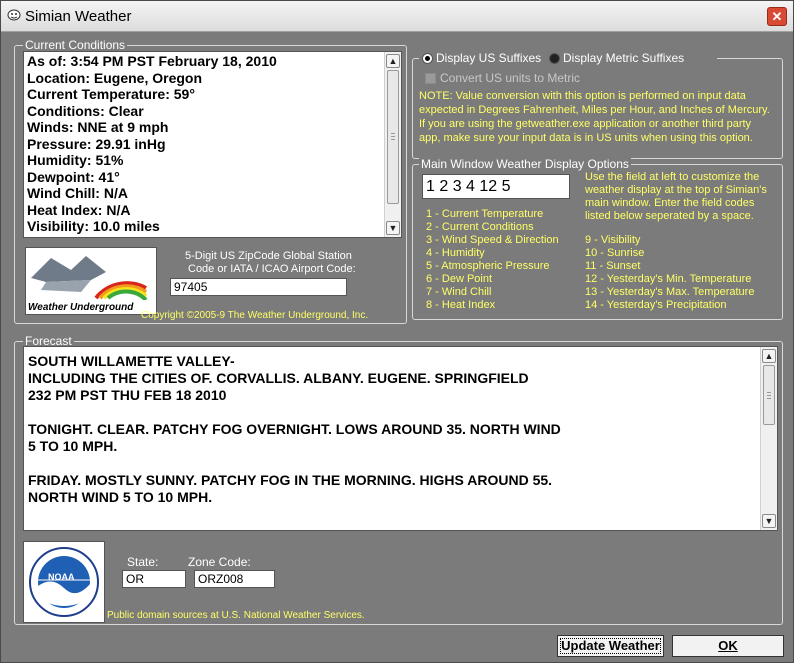 This screenshot has height=663, width=794. Describe the element at coordinates (459, 292) in the screenshot. I see `field-code-item: 7 - Wind Chill` at that location.